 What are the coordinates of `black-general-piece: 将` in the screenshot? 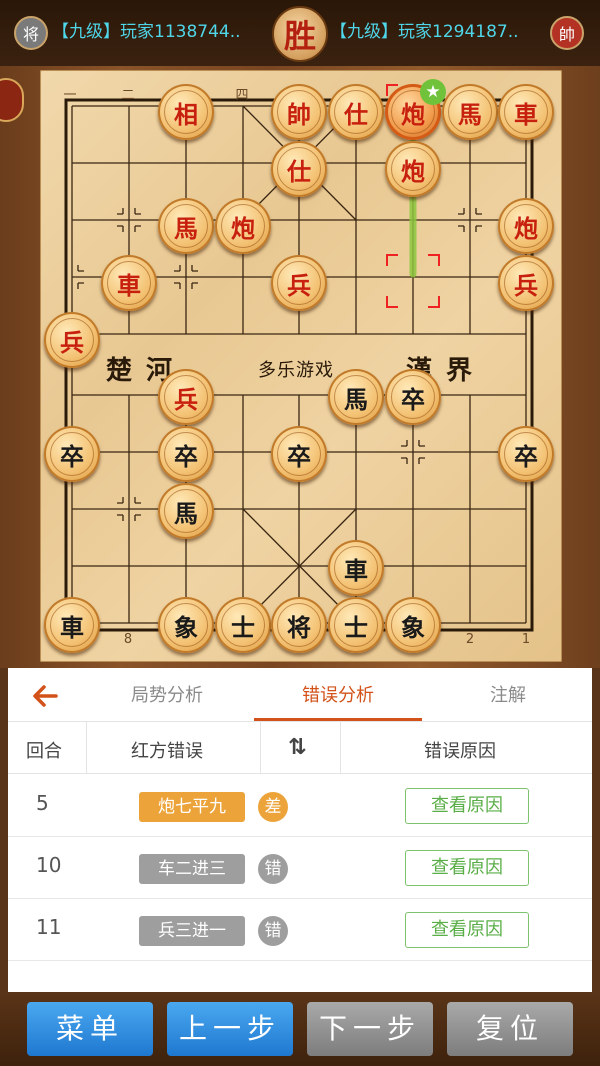 It's located at (299, 625).